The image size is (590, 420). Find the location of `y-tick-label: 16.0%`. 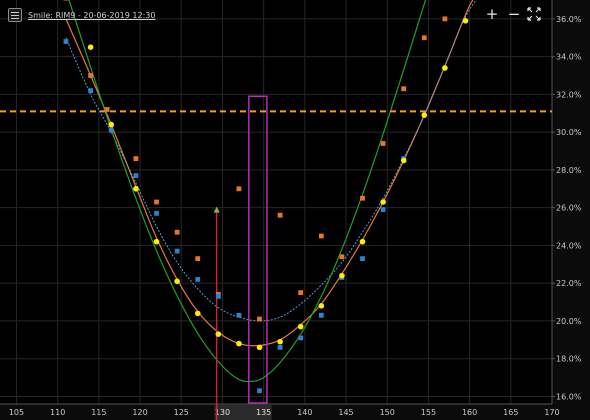

y-tick-label: 16.0% is located at coordinates (569, 396).